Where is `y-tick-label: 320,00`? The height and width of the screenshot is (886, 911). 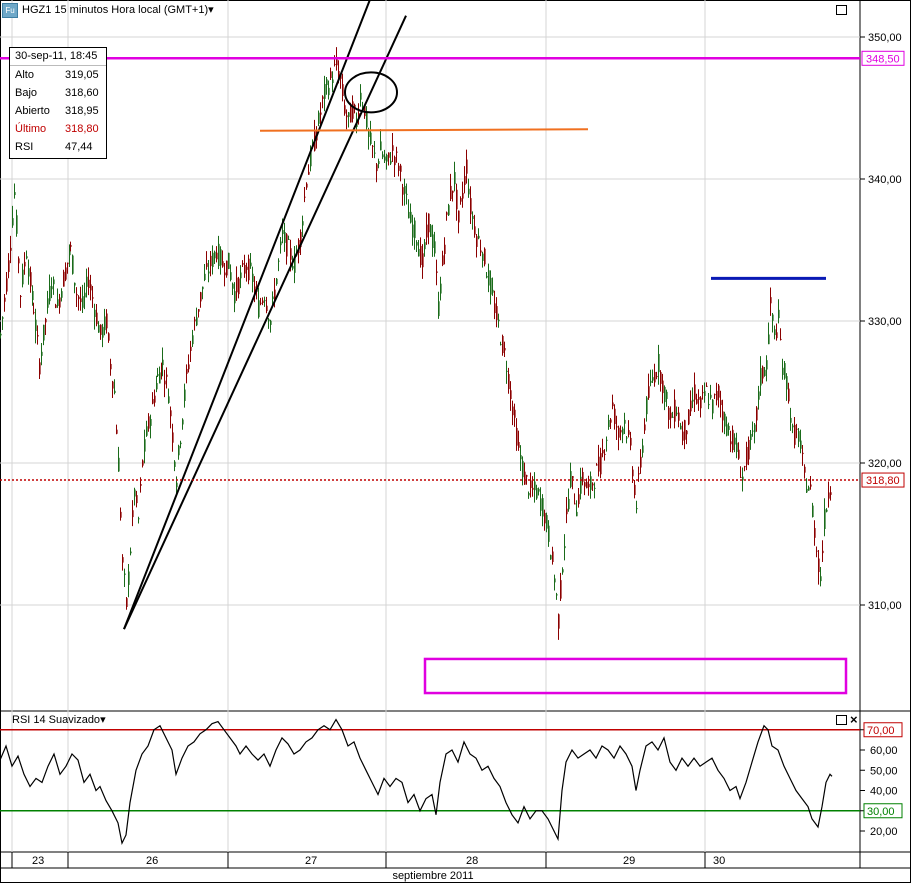 y-tick-label: 320,00 is located at coordinates (885, 464).